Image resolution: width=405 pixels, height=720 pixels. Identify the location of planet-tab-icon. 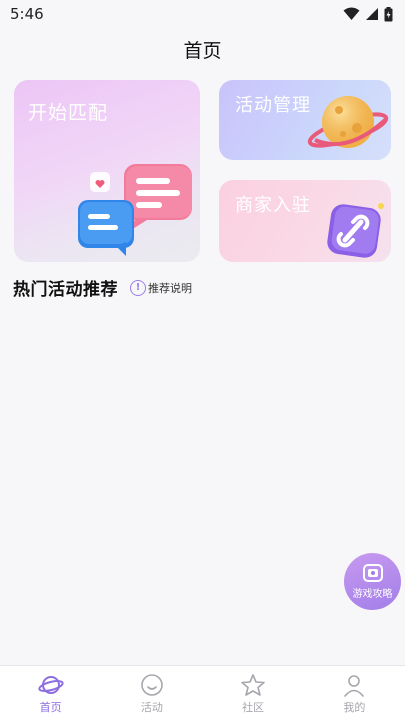
(50, 685).